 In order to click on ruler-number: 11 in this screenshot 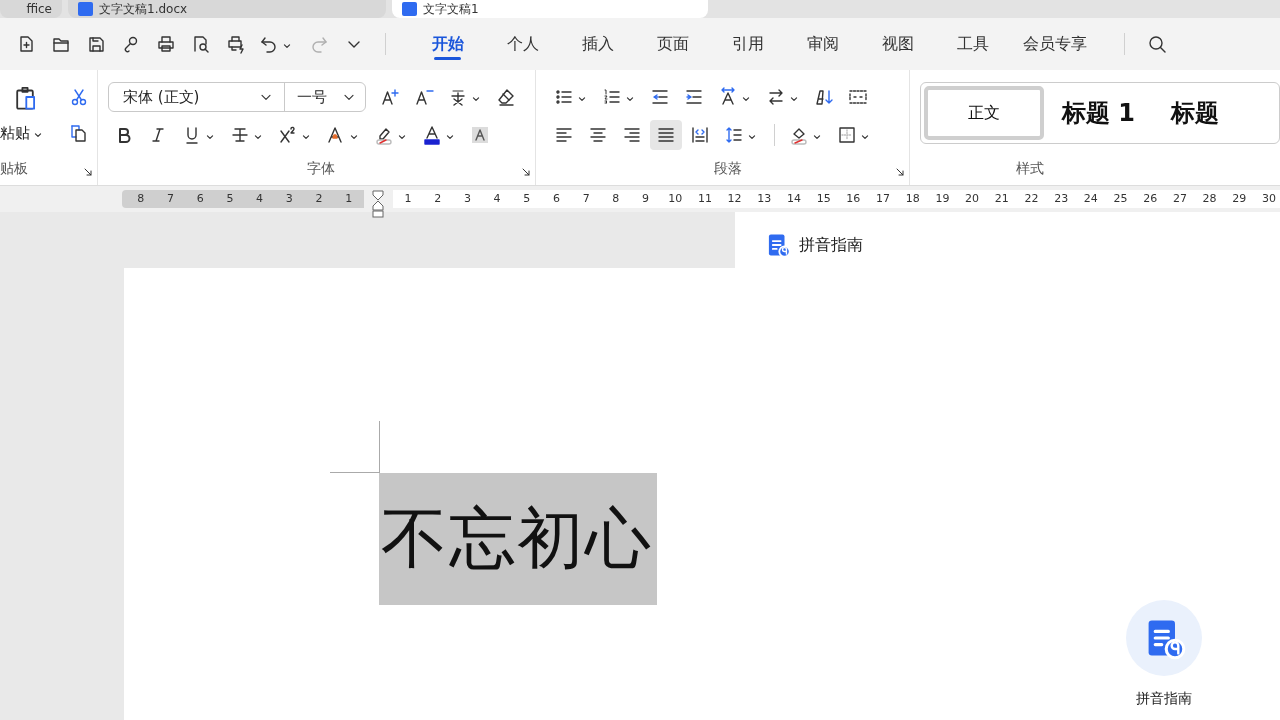, I will do `click(704, 199)`.